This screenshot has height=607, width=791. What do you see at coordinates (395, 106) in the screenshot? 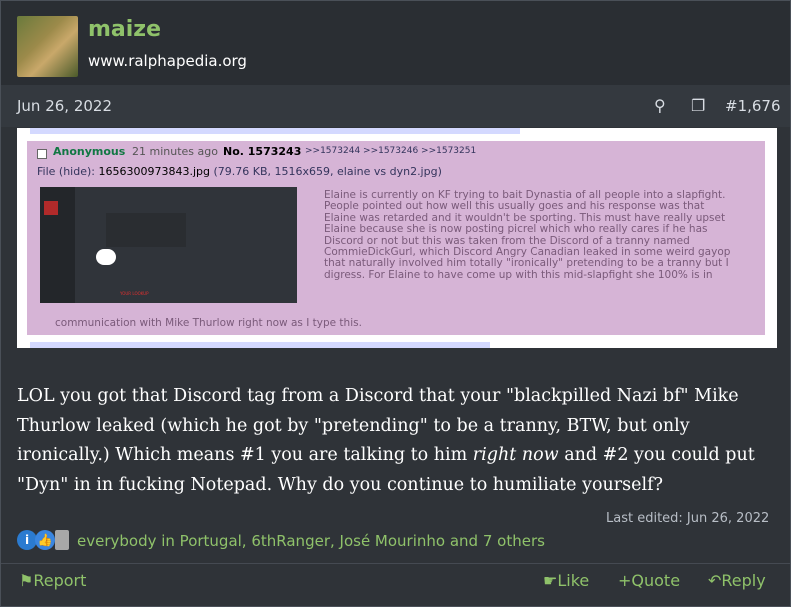
I see `post-meta: Jun 26, 2022 ⚲ ❐ #1,676` at bounding box center [395, 106].